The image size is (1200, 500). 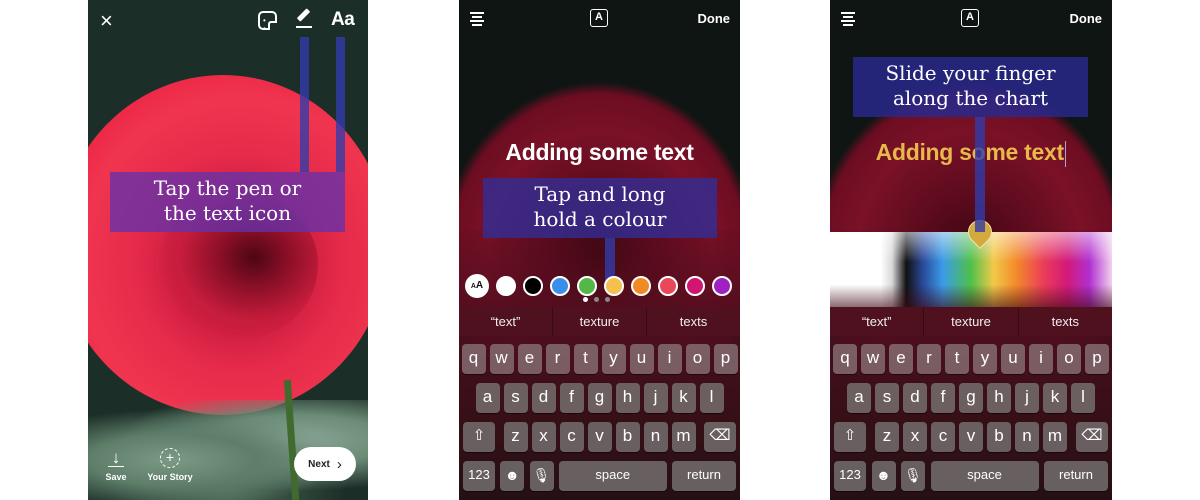 What do you see at coordinates (304, 18) in the screenshot?
I see `pen-icon` at bounding box center [304, 18].